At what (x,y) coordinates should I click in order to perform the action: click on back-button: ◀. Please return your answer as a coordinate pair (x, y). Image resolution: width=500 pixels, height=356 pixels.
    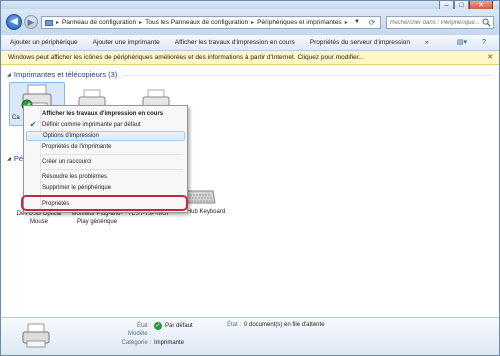
    Looking at the image, I should click on (14, 22).